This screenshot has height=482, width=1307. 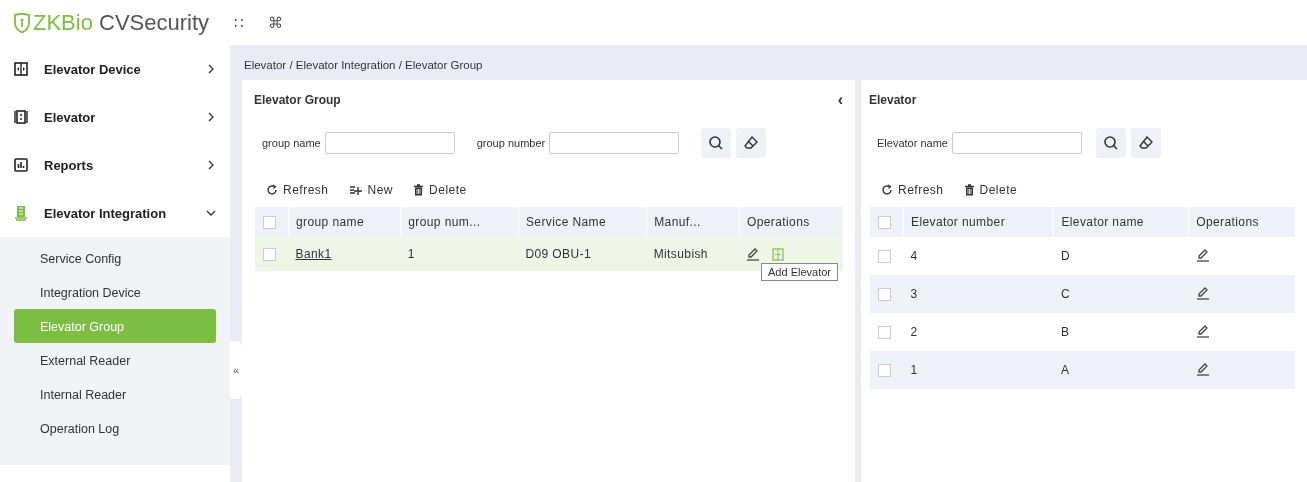 What do you see at coordinates (22, 22) in the screenshot?
I see `shield-icon` at bounding box center [22, 22].